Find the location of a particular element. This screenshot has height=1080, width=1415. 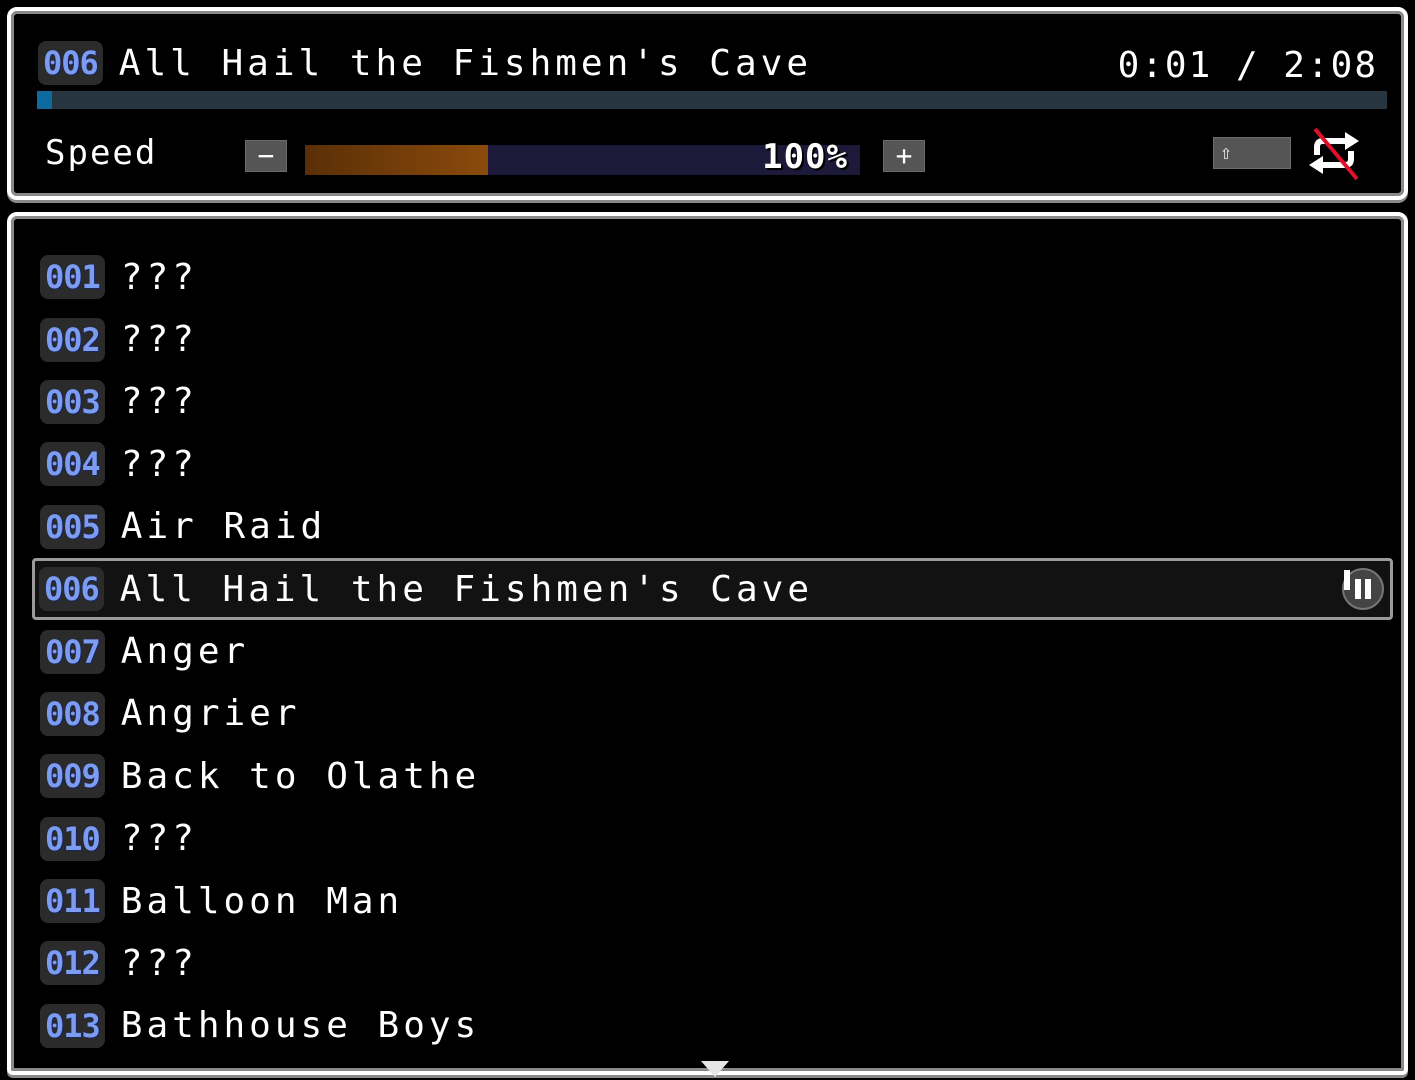

pause-button is located at coordinates (1363, 589).